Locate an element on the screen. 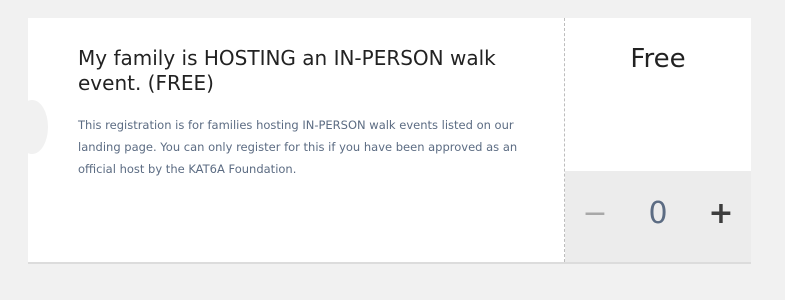 The height and width of the screenshot is (300, 785). quantity-value: 0 is located at coordinates (658, 213).